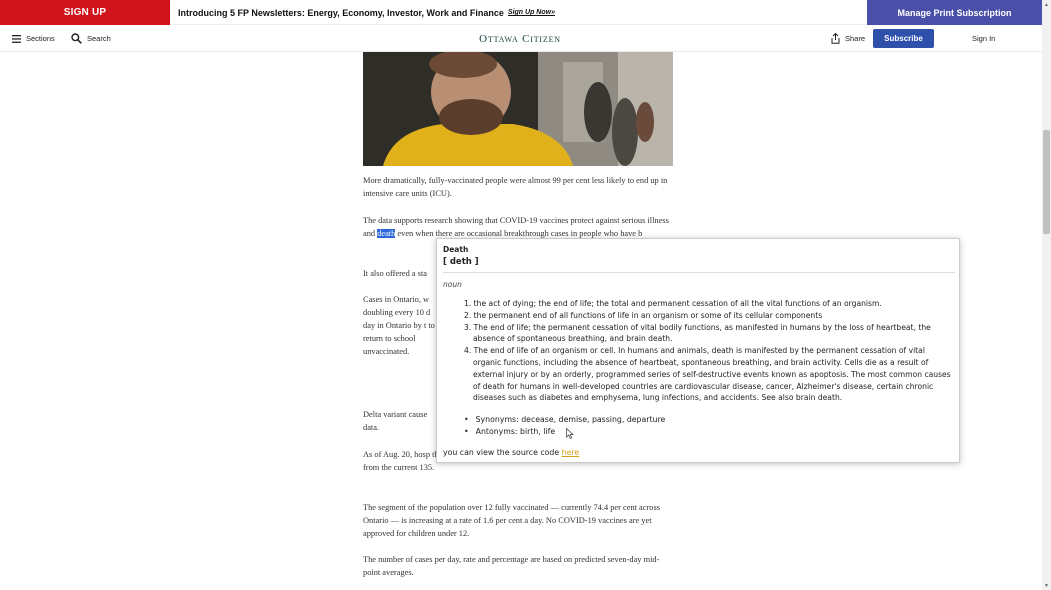 This screenshot has width=1051, height=590. Describe the element at coordinates (1046, 295) in the screenshot. I see `page-scrollbar: ▲ ▼` at that location.